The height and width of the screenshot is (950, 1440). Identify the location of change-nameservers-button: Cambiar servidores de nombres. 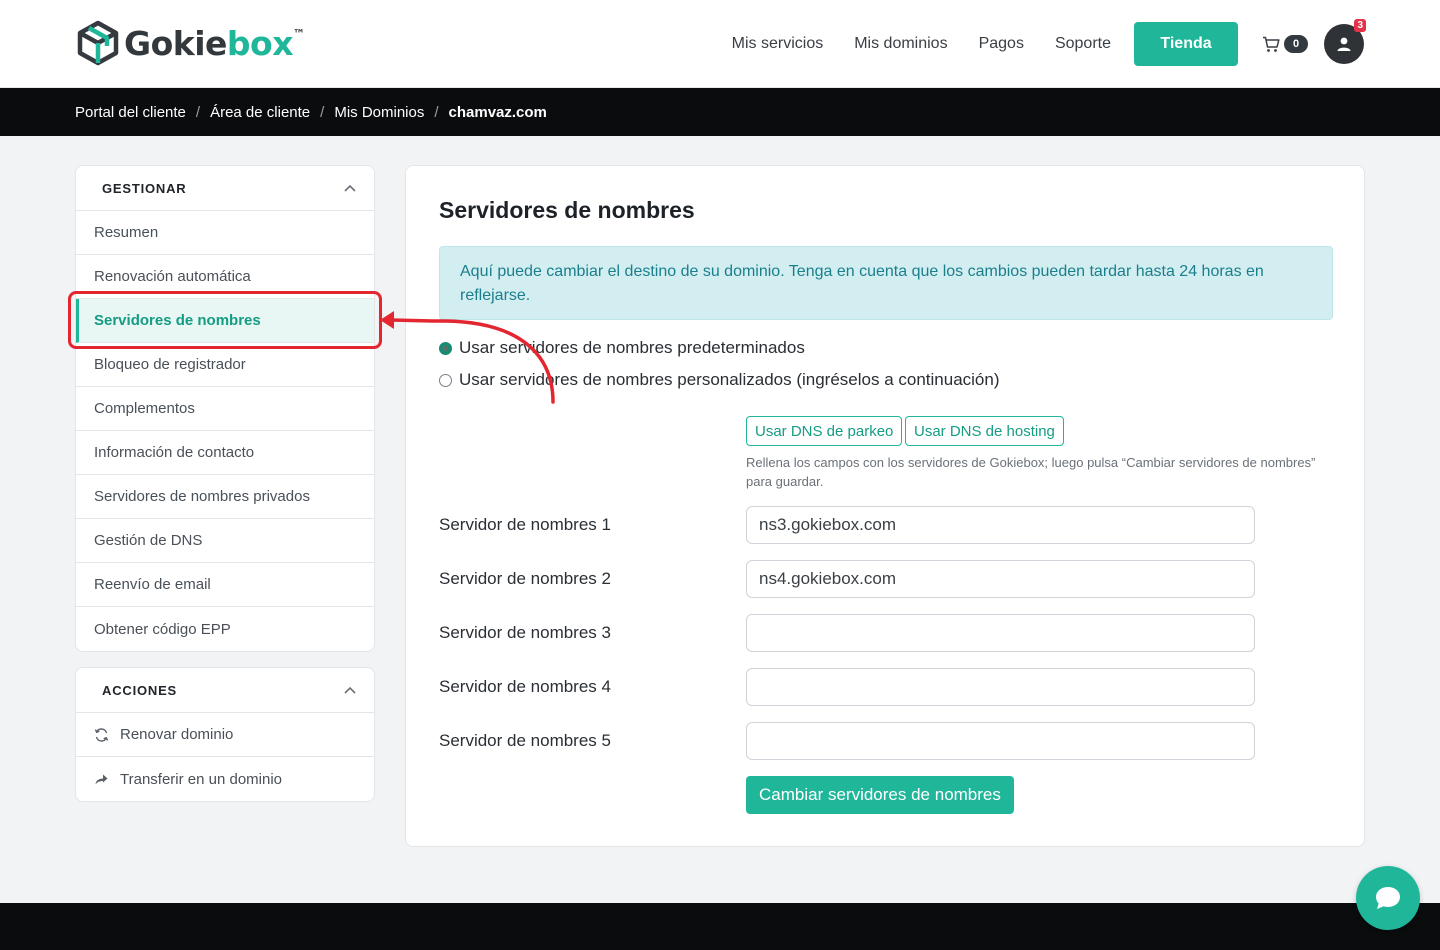
(880, 795).